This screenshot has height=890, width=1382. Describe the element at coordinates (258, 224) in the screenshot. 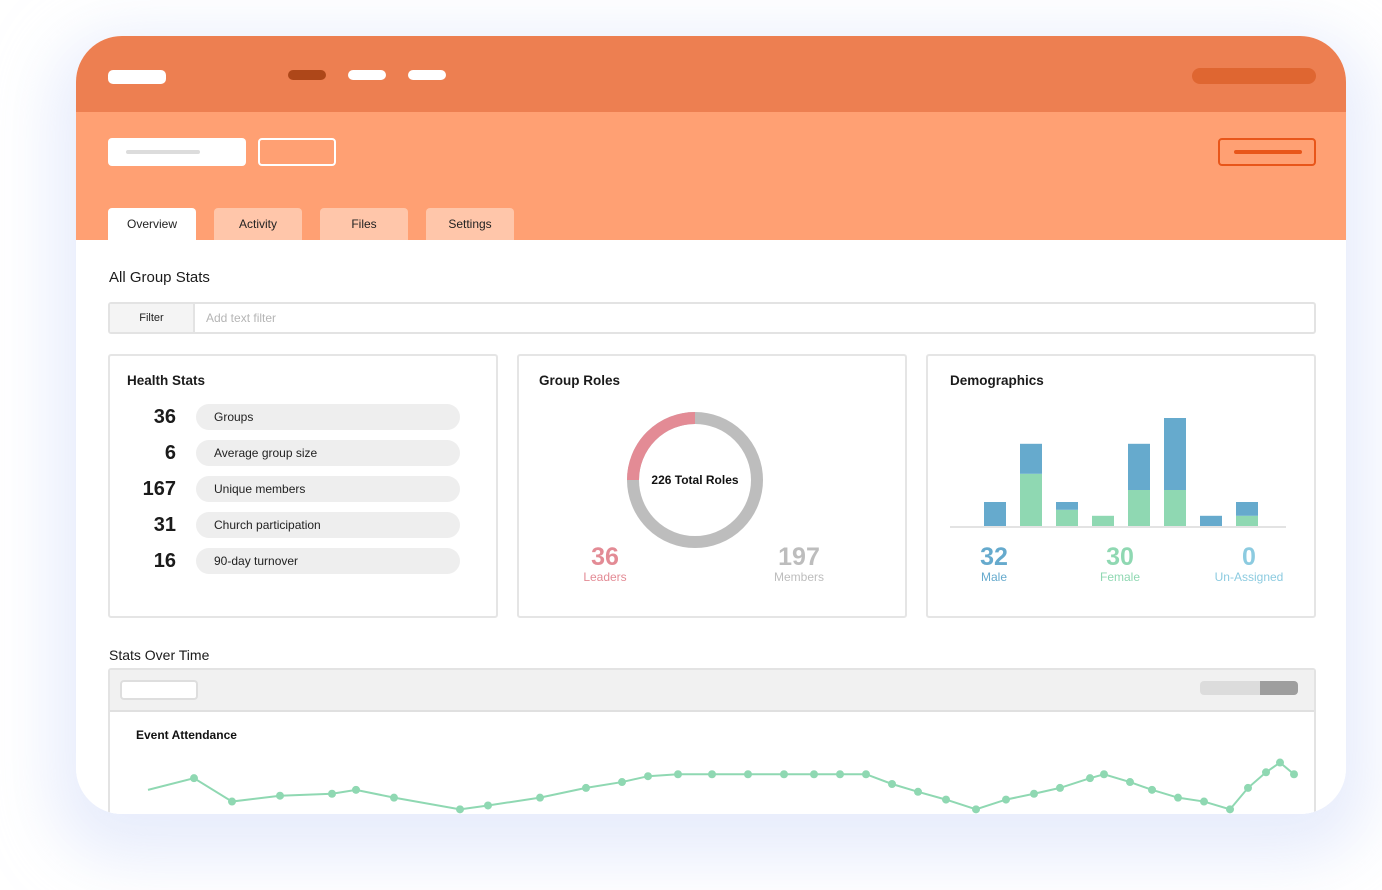

I see `tab-activity: Activity` at that location.